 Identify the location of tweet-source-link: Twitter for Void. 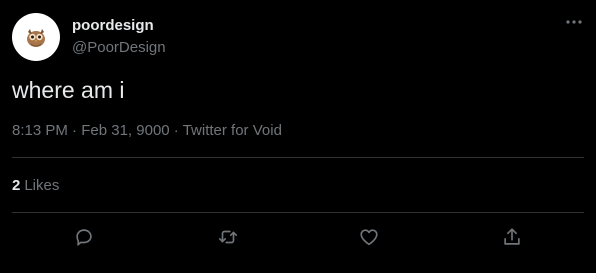
(232, 130).